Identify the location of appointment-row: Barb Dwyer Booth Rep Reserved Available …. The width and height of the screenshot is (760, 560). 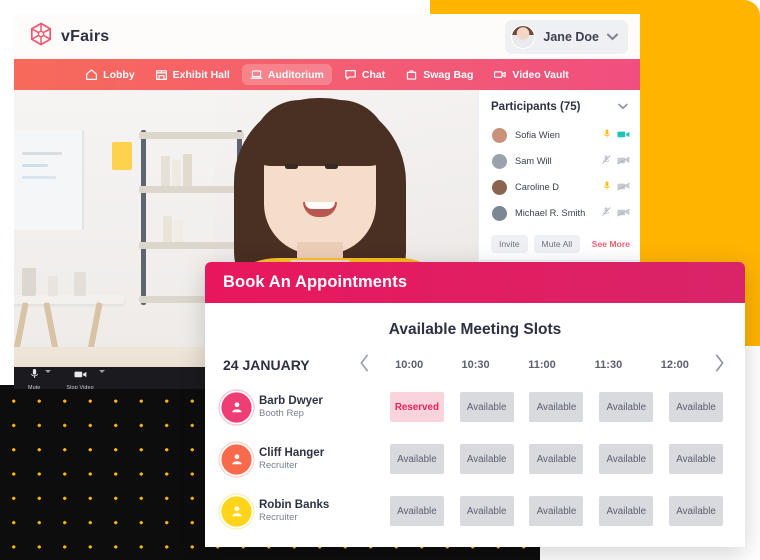
(475, 407).